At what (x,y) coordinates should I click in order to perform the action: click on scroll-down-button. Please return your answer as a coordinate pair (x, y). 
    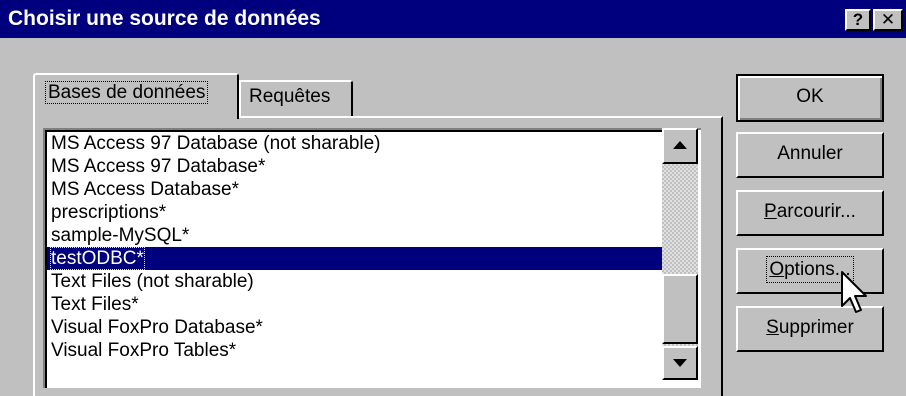
    Looking at the image, I should click on (680, 363).